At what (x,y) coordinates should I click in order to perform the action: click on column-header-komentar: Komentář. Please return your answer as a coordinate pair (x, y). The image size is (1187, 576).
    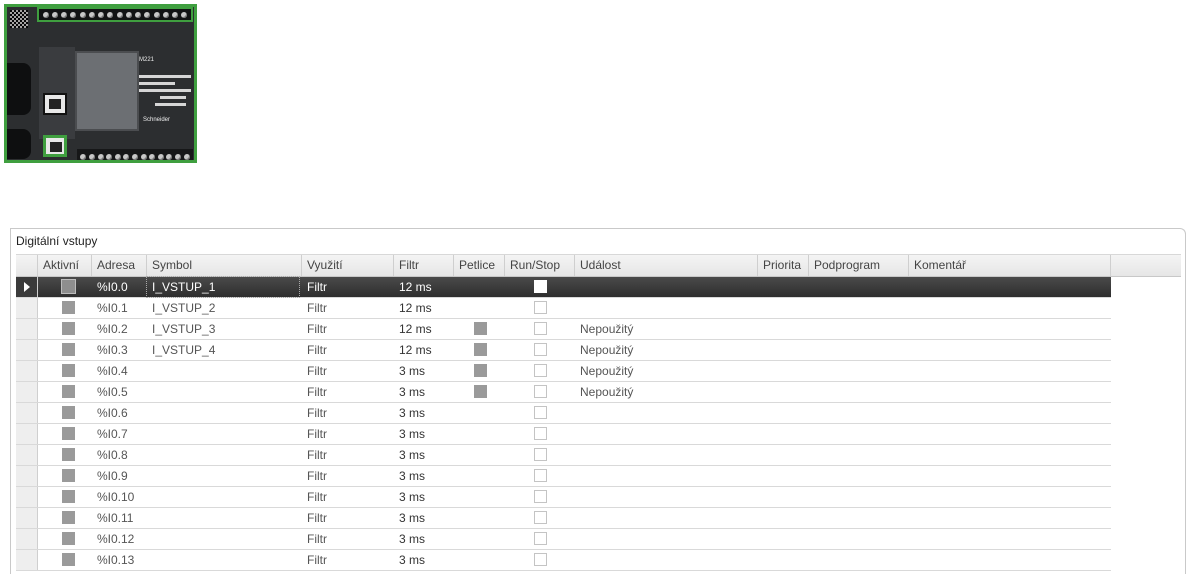
    Looking at the image, I should click on (1010, 265).